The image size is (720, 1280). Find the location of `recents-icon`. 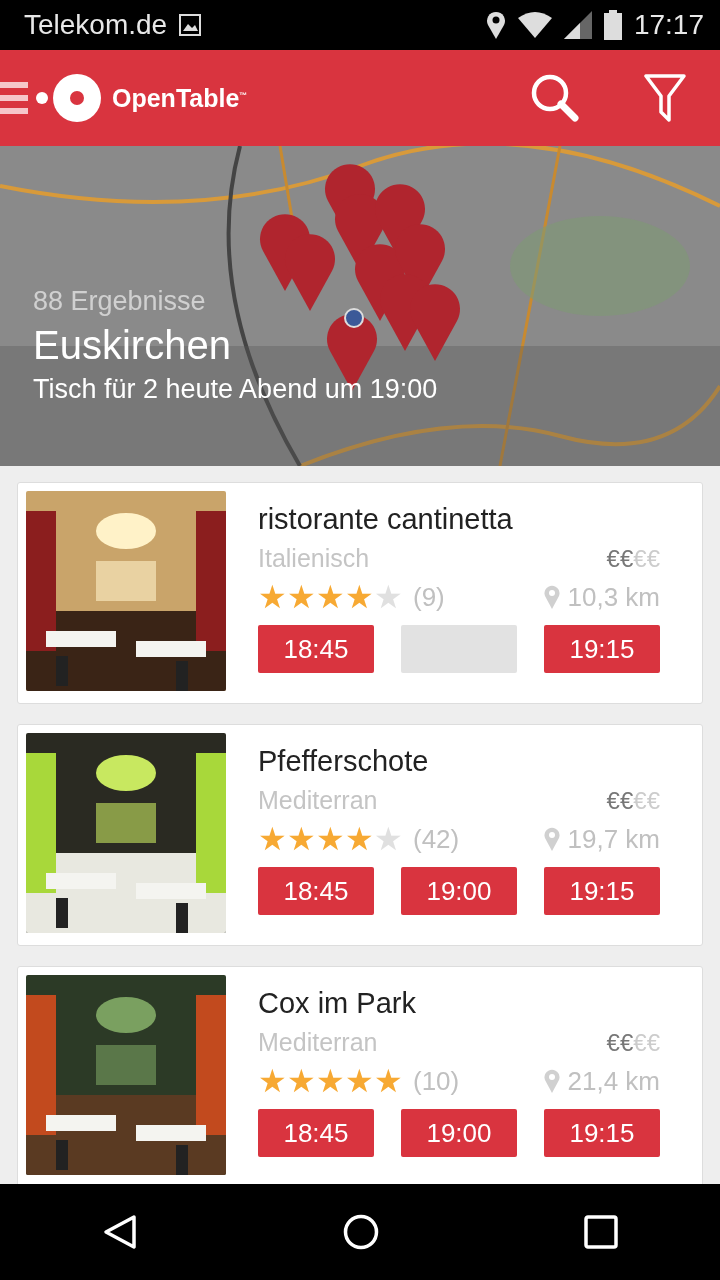

recents-icon is located at coordinates (600, 1232).